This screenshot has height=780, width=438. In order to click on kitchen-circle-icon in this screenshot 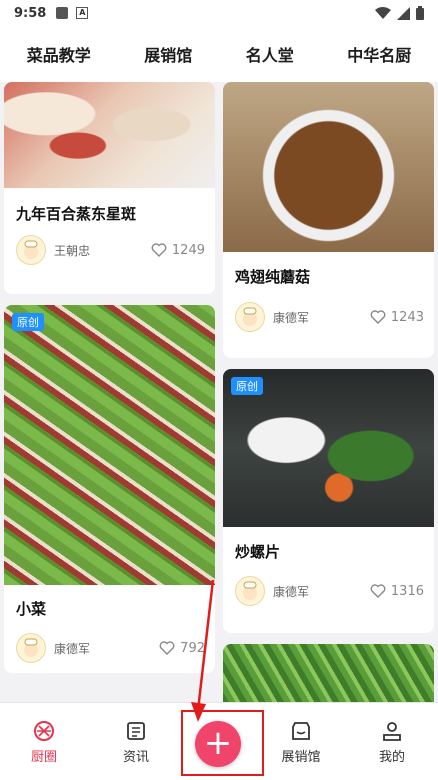, I will do `click(44, 730)`.